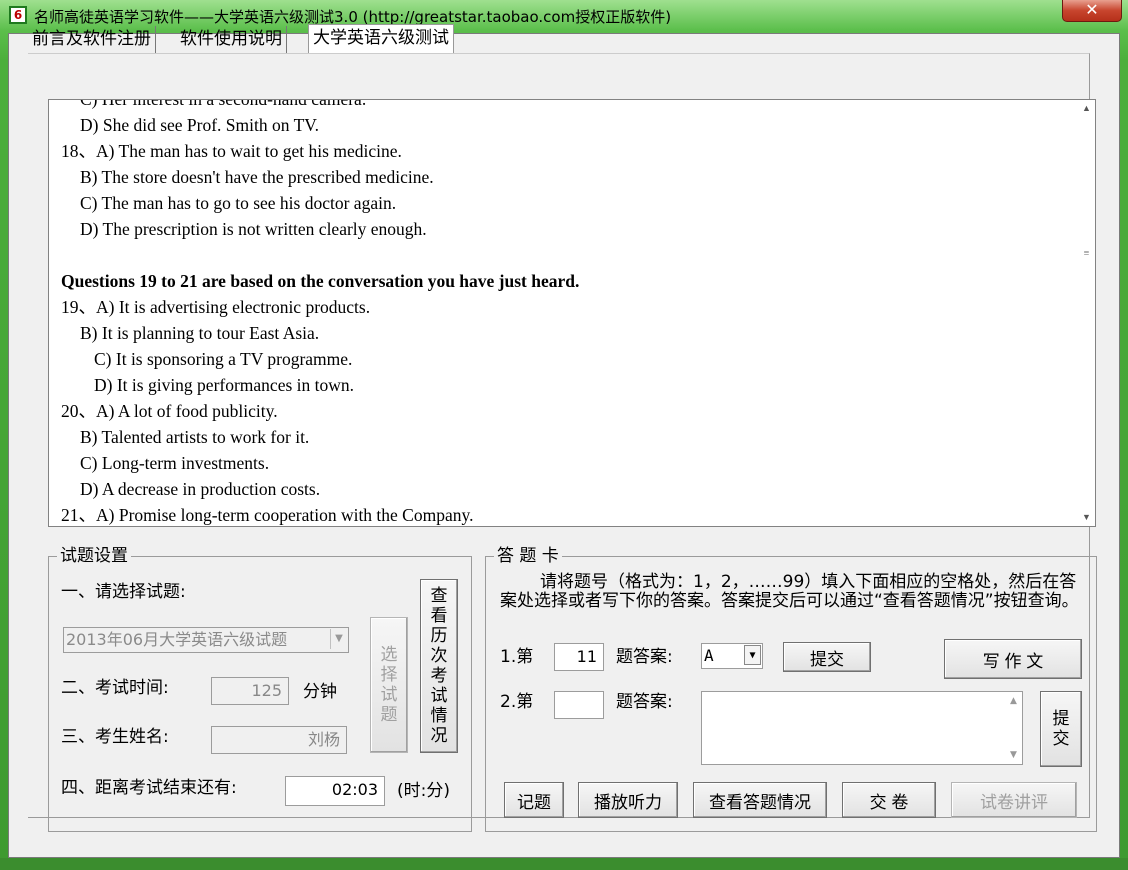  Describe the element at coordinates (200, 125) in the screenshot. I see `question-line: D) She did see Prof. Smith on TV.` at that location.